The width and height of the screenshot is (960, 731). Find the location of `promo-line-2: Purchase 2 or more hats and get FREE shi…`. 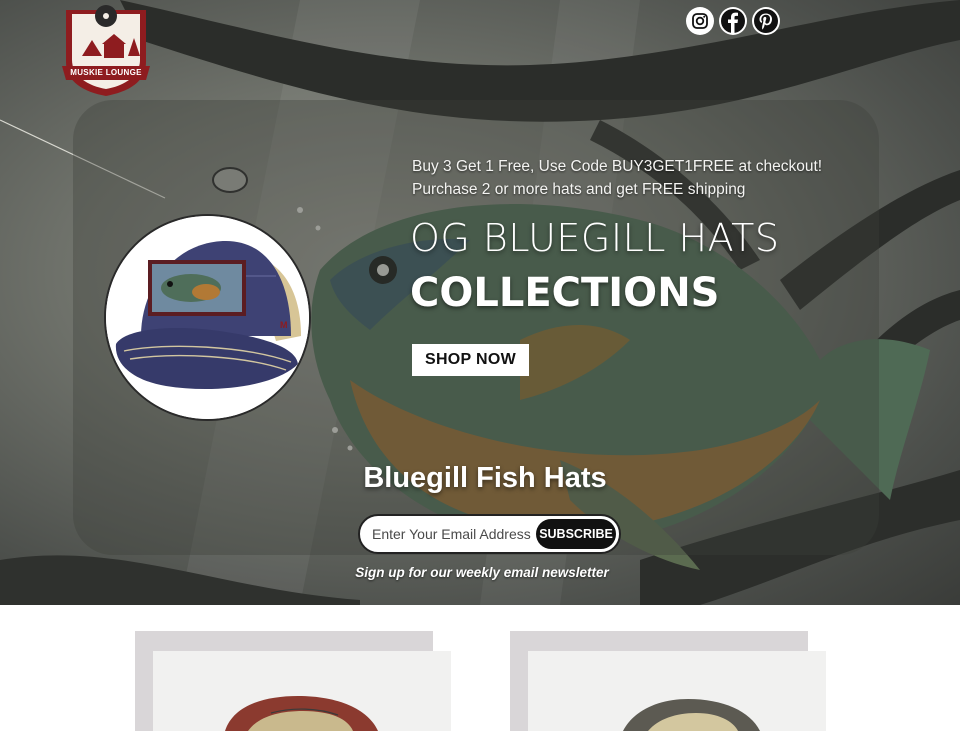

promo-line-2: Purchase 2 or more hats and get FREE shi… is located at coordinates (579, 189).